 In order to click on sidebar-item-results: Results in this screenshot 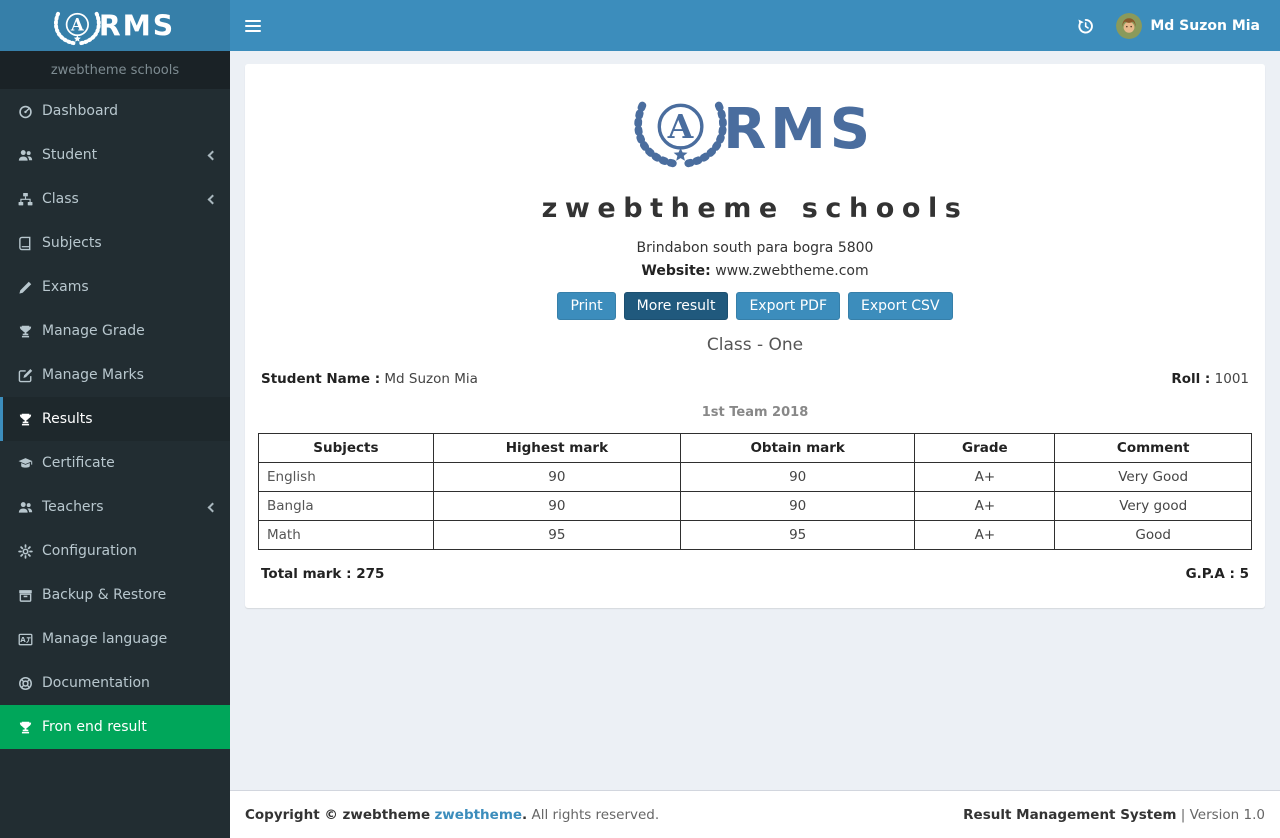, I will do `click(115, 419)`.